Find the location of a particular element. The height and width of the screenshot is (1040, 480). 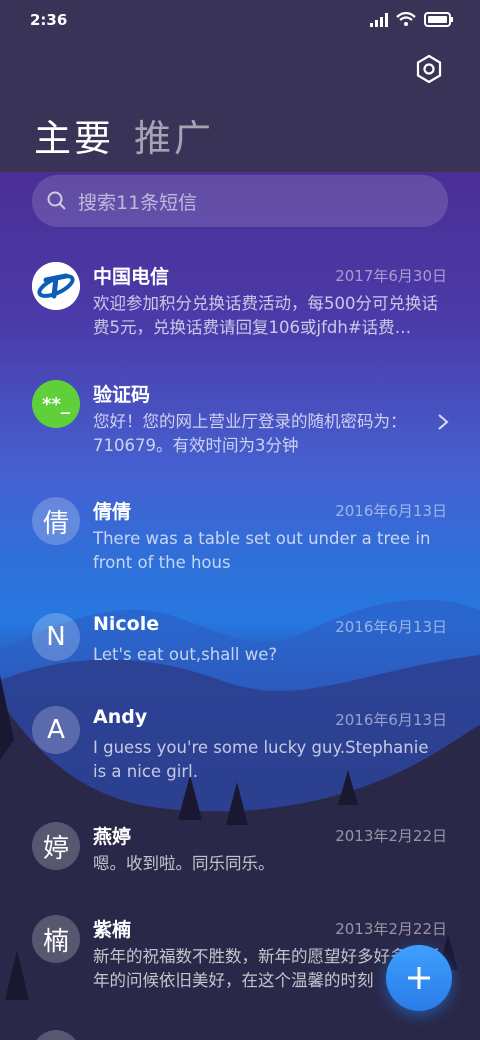

search-placeholder: 搜索11条短信 is located at coordinates (138, 202).